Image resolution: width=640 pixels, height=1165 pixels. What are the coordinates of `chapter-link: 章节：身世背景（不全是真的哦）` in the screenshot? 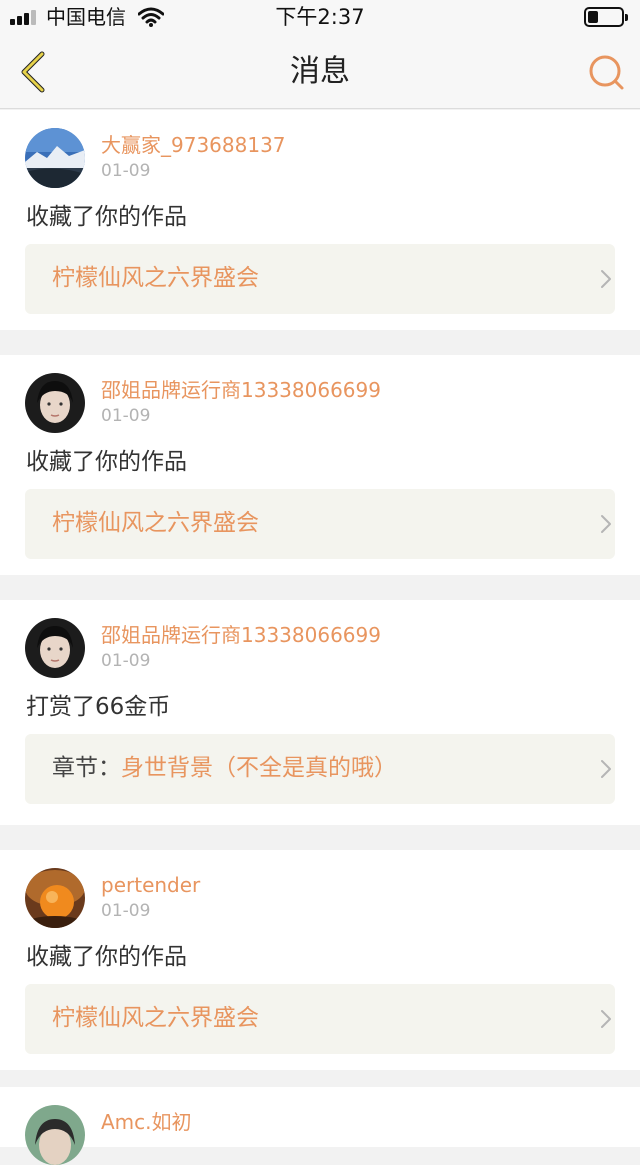 It's located at (320, 769).